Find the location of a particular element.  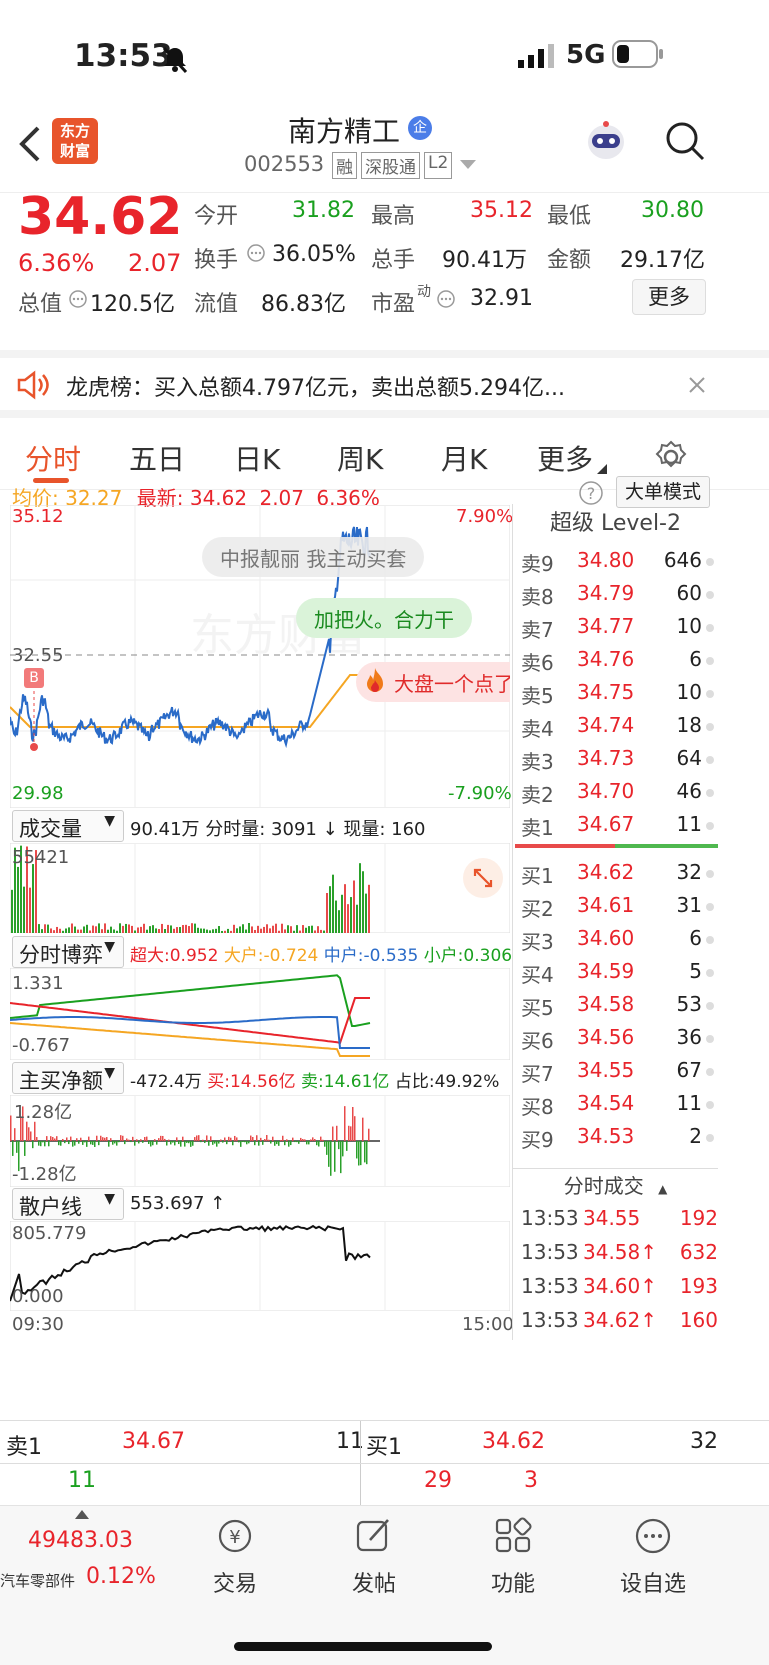

sell1-order: 11 is located at coordinates (82, 1480).